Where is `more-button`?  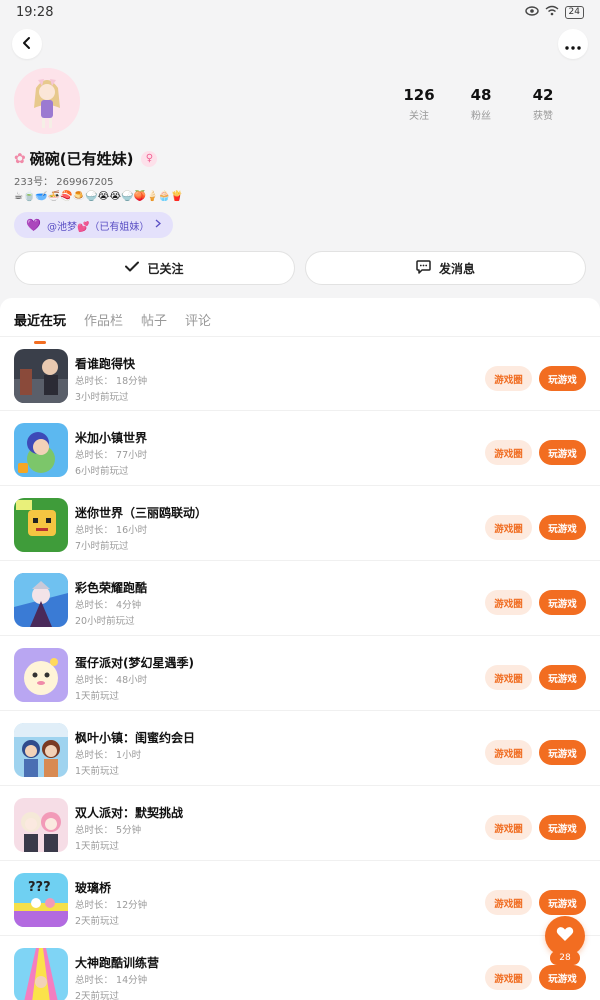 more-button is located at coordinates (573, 44).